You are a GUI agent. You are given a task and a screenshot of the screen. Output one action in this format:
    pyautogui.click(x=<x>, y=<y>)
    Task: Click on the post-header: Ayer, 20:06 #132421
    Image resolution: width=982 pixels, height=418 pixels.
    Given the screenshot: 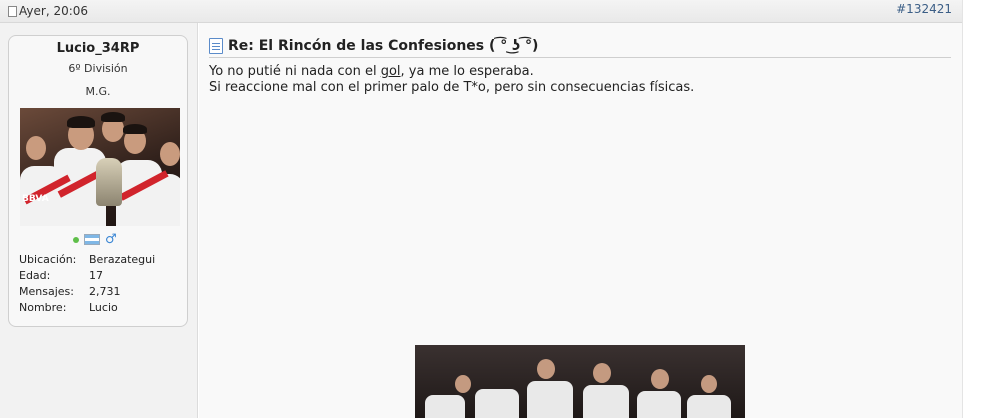 What is the action you would take?
    pyautogui.click(x=481, y=11)
    